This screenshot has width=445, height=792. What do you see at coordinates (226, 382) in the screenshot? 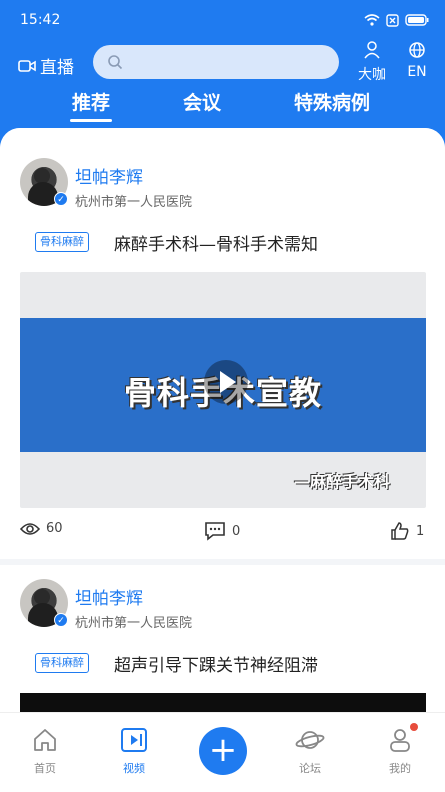
I see `play-icon` at bounding box center [226, 382].